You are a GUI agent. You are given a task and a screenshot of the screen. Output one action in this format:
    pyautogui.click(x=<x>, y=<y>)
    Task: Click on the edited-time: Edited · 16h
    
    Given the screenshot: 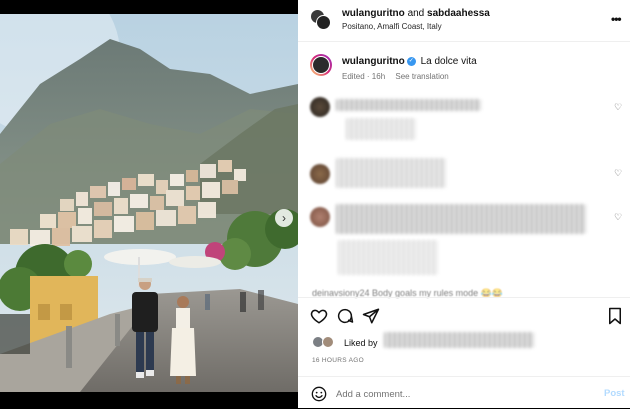 What is the action you would take?
    pyautogui.click(x=364, y=76)
    